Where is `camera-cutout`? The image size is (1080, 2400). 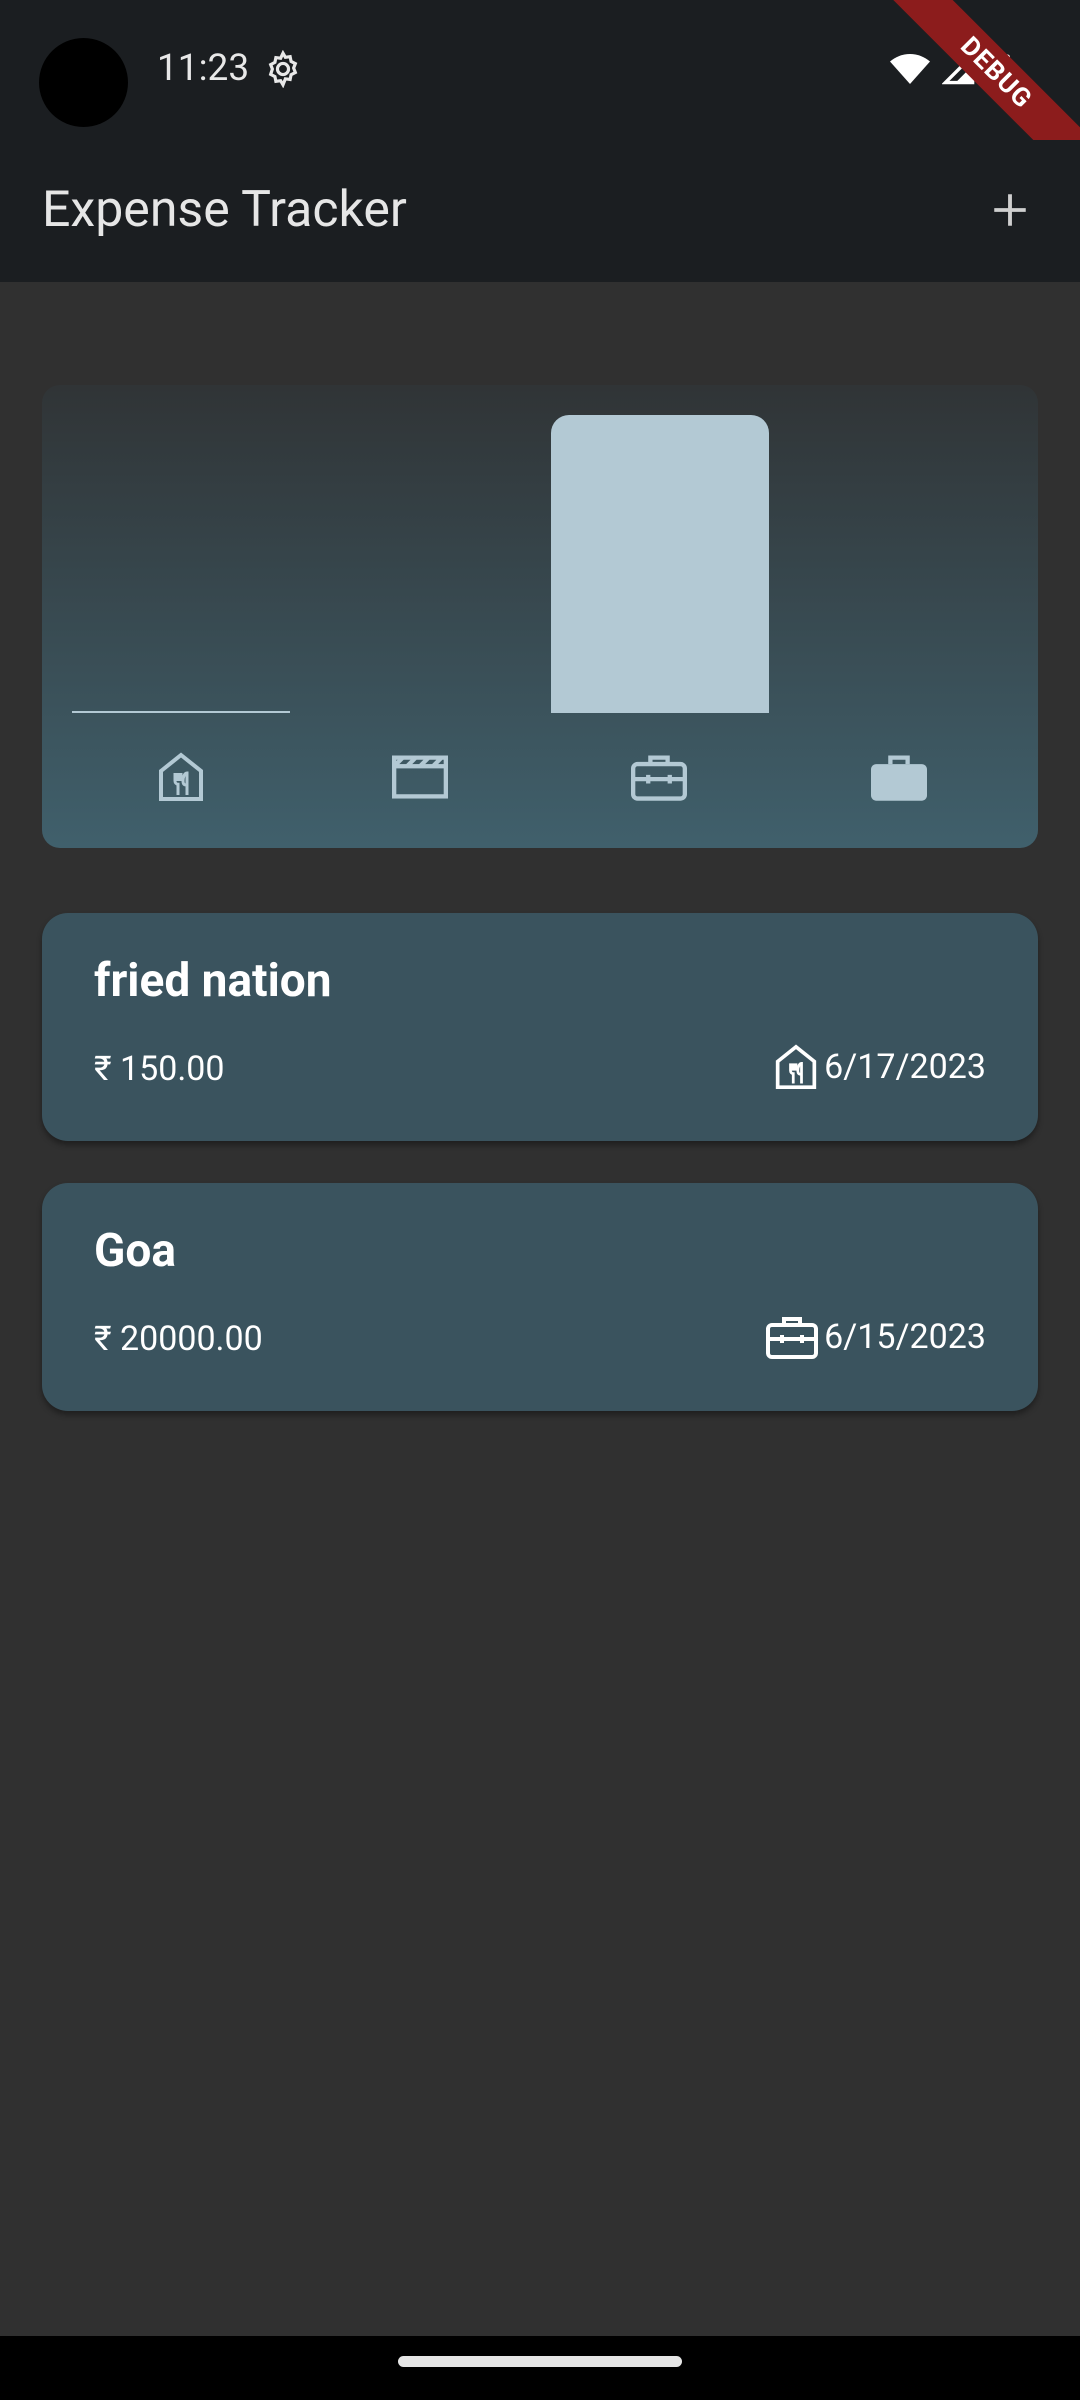 camera-cutout is located at coordinates (83, 82).